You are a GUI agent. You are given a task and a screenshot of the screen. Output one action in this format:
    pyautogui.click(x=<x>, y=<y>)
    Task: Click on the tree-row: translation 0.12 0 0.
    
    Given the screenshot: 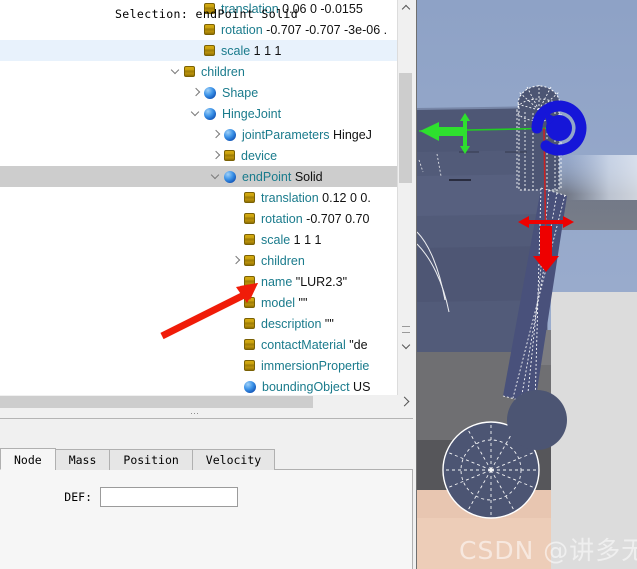 What is the action you would take?
    pyautogui.click(x=198, y=197)
    